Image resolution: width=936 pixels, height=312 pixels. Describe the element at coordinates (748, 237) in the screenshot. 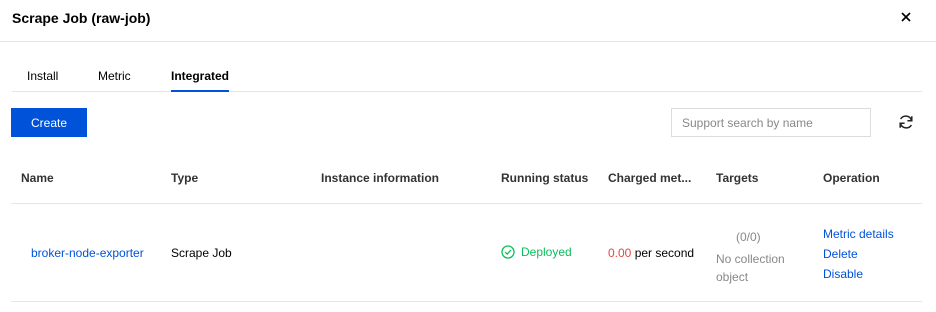

I see `targets-count: (0/0)` at that location.